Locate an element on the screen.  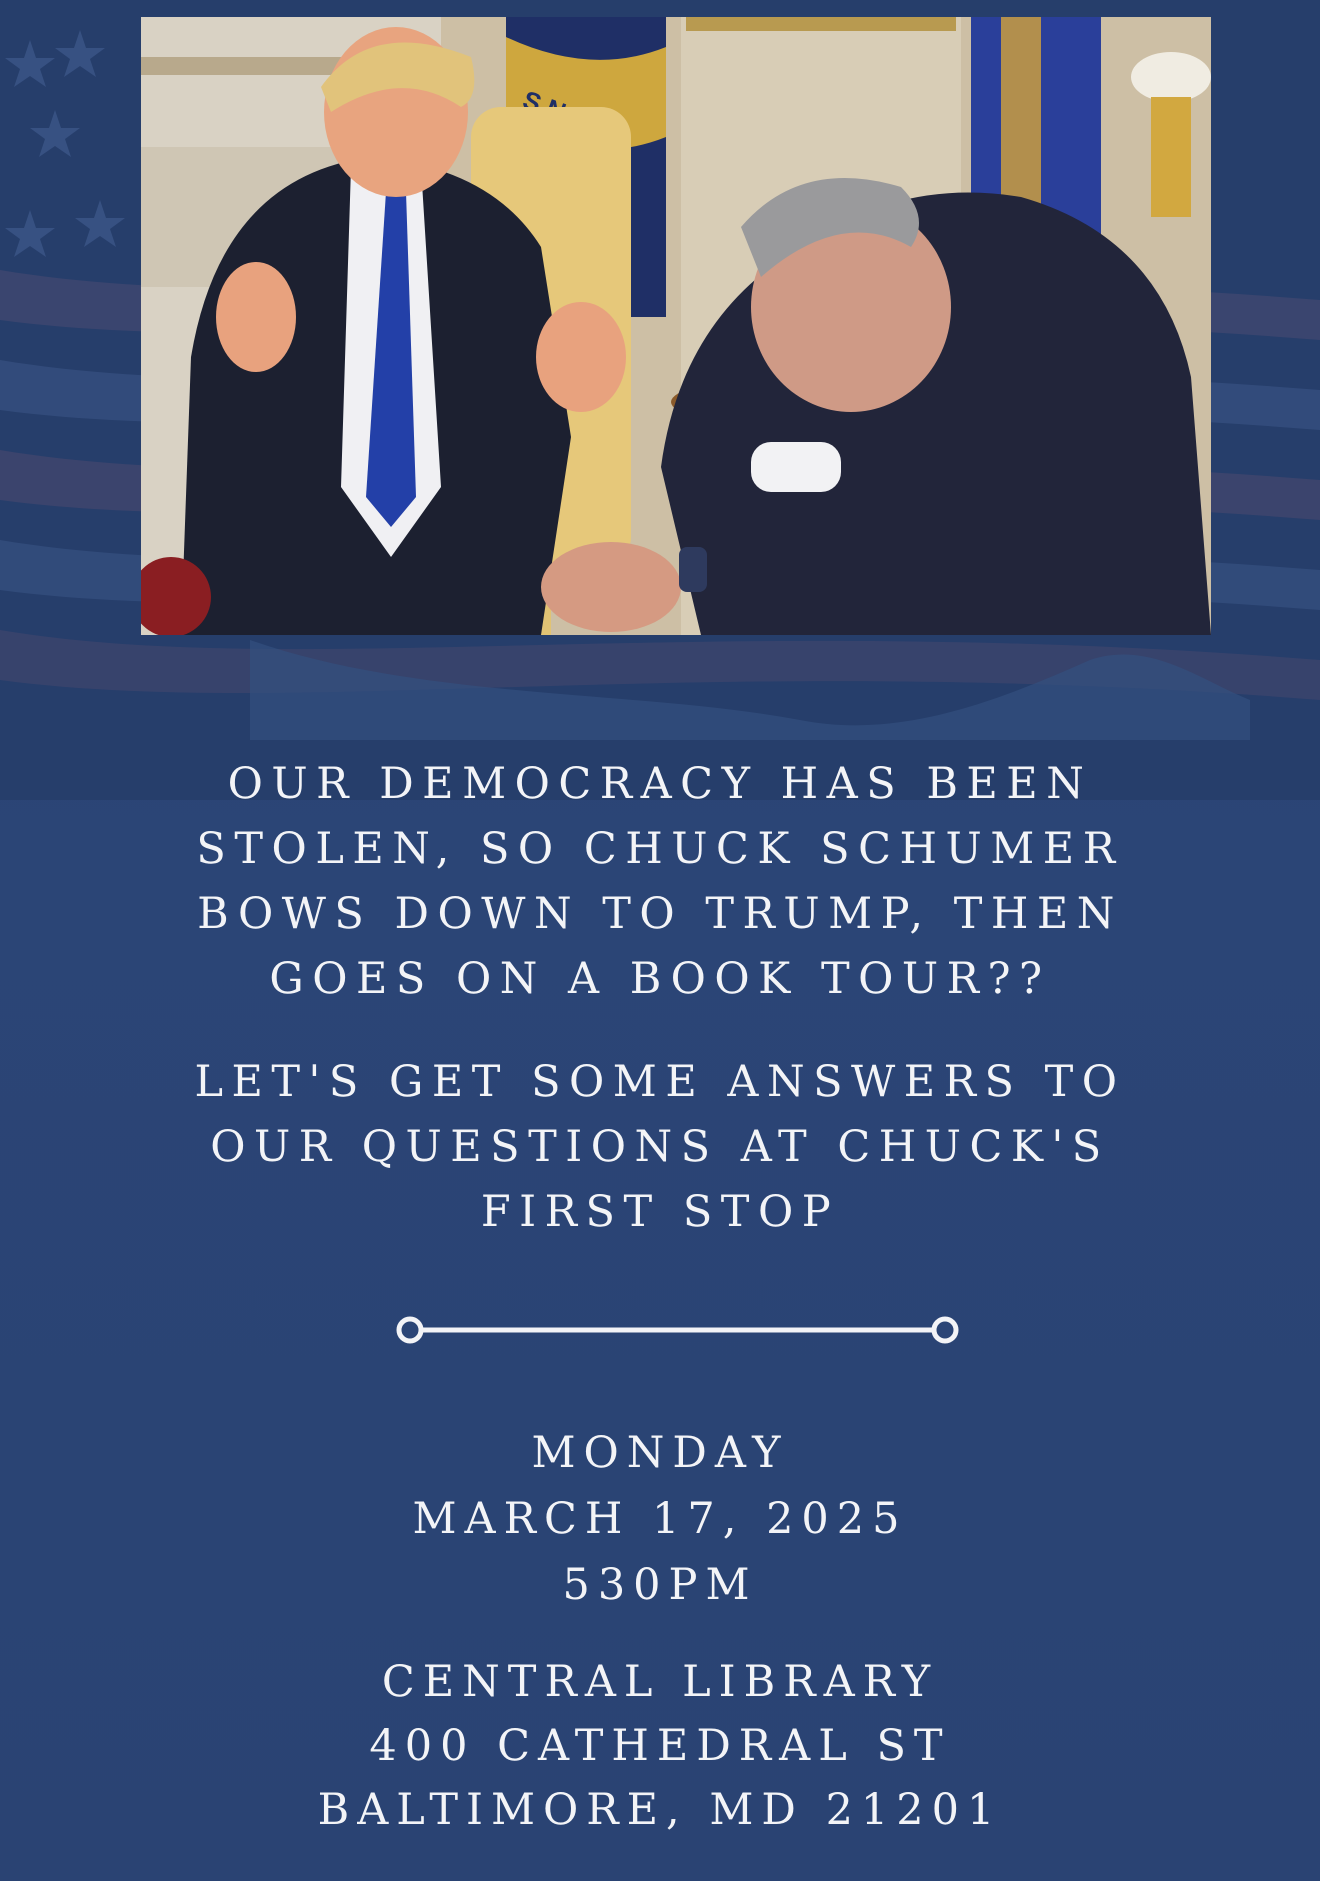
headline-line: GOES ON A BOOK TOUR?? is located at coordinates (660, 979).